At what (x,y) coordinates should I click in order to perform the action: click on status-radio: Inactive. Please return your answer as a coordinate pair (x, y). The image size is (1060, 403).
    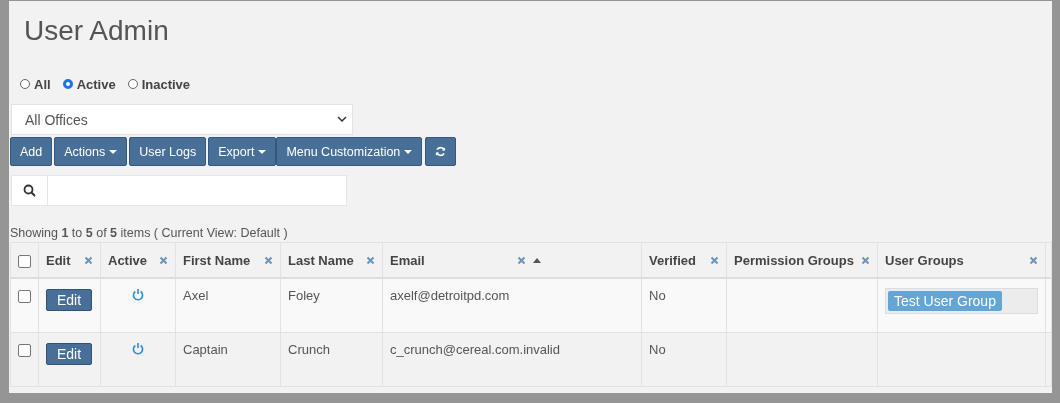
    Looking at the image, I should click on (159, 84).